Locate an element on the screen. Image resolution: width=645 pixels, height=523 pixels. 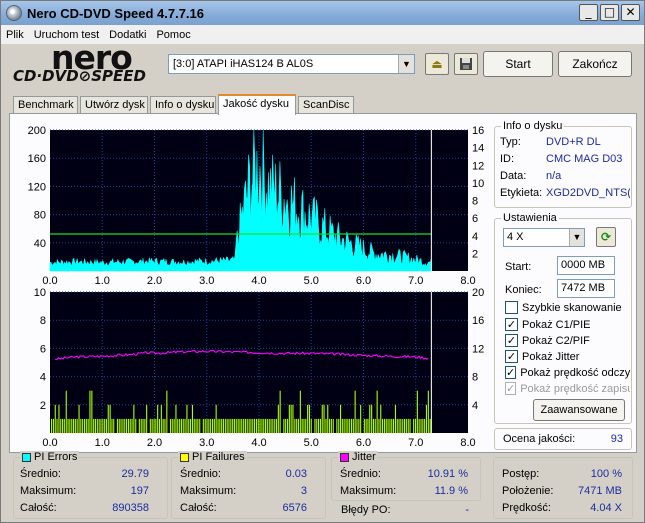
tab-benchmark: Benchmark is located at coordinates (45, 105).